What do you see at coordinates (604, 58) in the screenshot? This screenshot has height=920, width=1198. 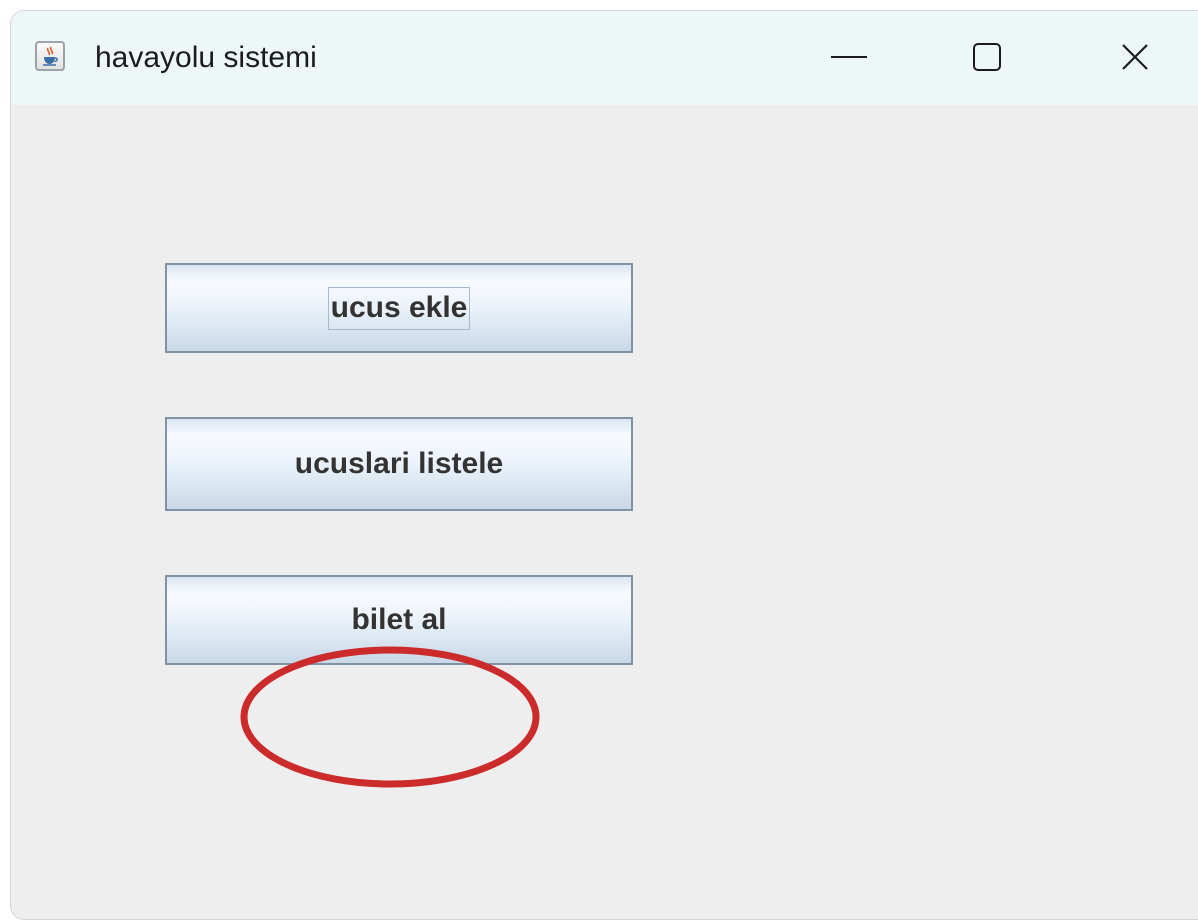 I see `title-bar: havayolu sistemi` at bounding box center [604, 58].